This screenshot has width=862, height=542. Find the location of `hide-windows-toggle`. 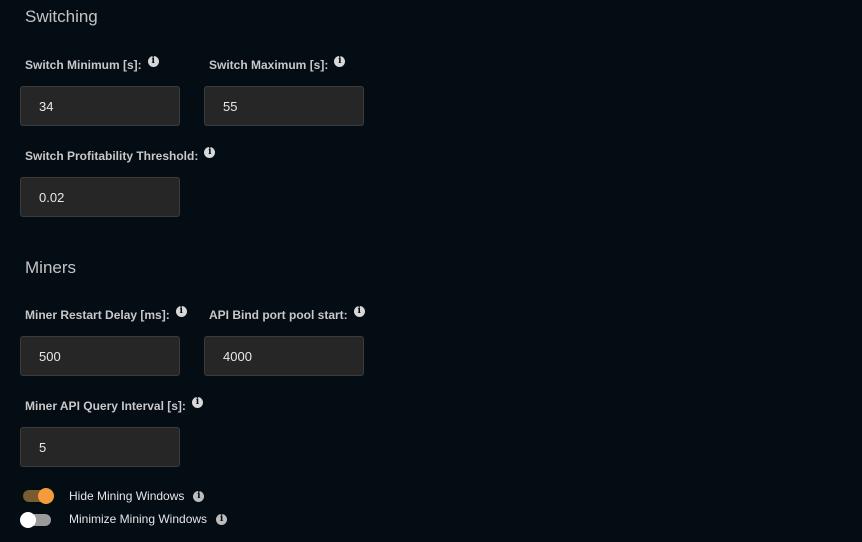

hide-windows-toggle is located at coordinates (38, 496).